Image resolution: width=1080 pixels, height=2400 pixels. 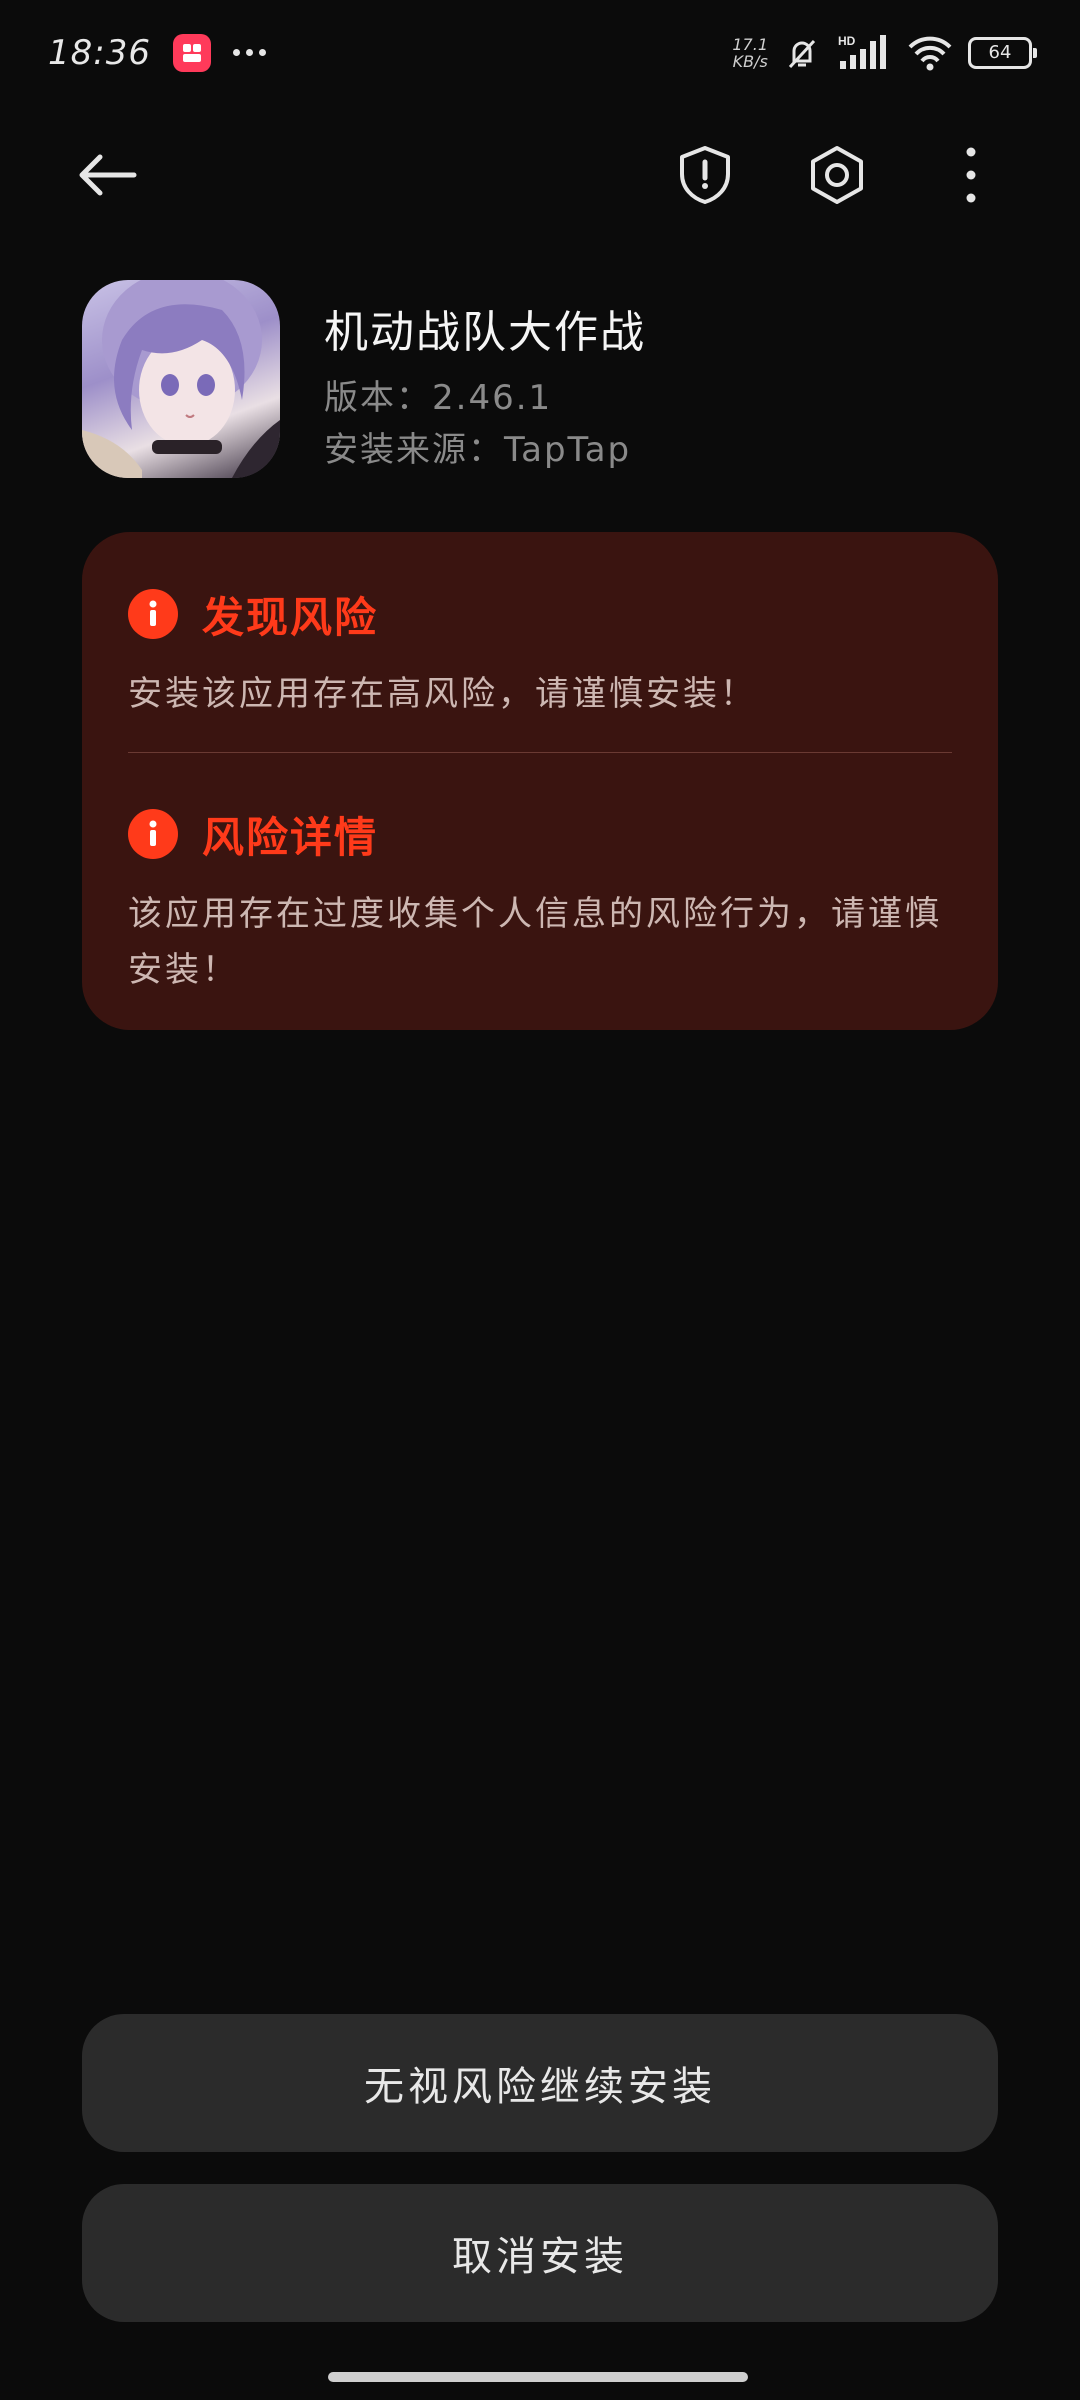 I want to click on more-options-button, so click(x=971, y=175).